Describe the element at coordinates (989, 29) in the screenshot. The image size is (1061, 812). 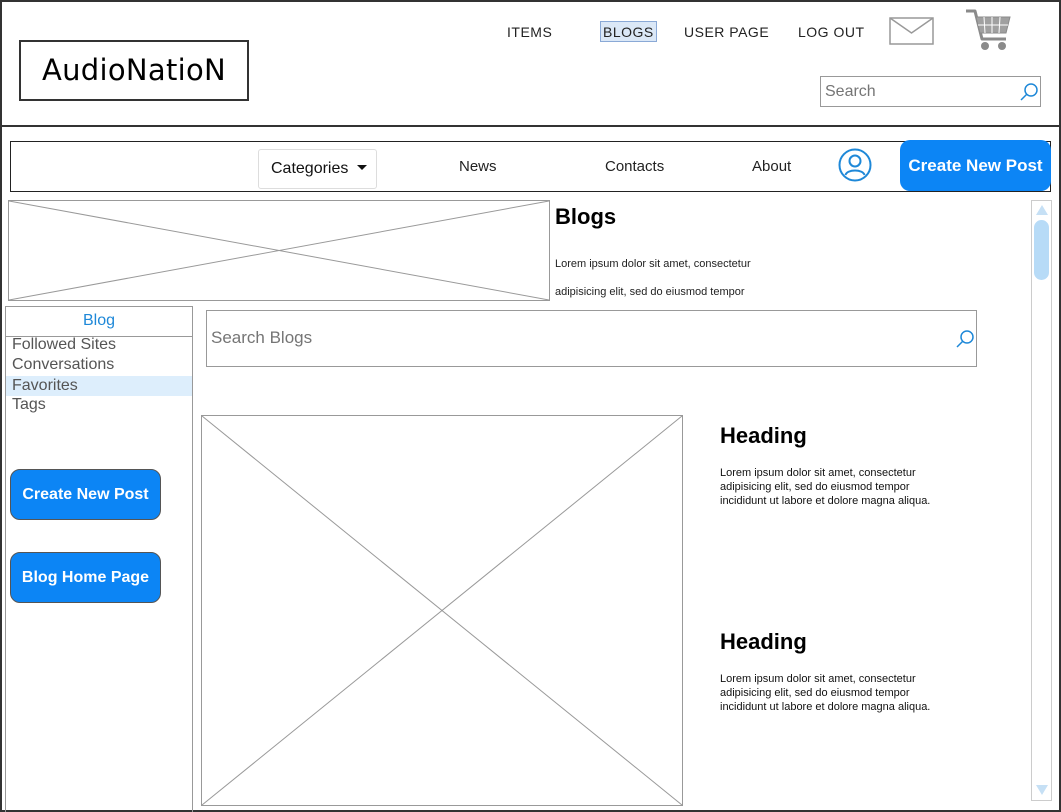
I see `cart-icon` at that location.